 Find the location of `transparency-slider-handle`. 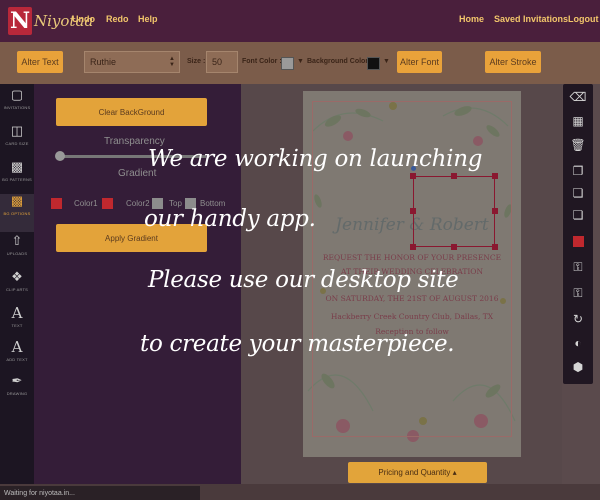

transparency-slider-handle is located at coordinates (60, 156).